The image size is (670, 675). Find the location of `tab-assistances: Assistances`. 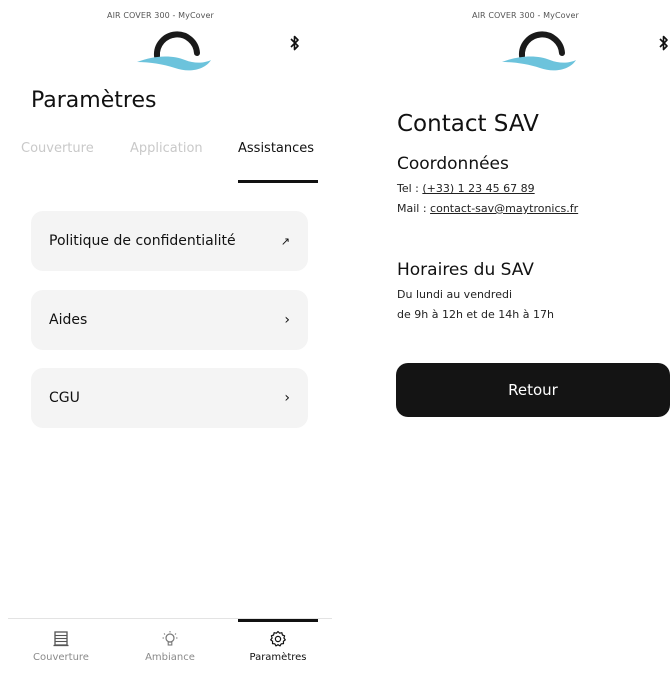

tab-assistances: Assistances is located at coordinates (276, 148).